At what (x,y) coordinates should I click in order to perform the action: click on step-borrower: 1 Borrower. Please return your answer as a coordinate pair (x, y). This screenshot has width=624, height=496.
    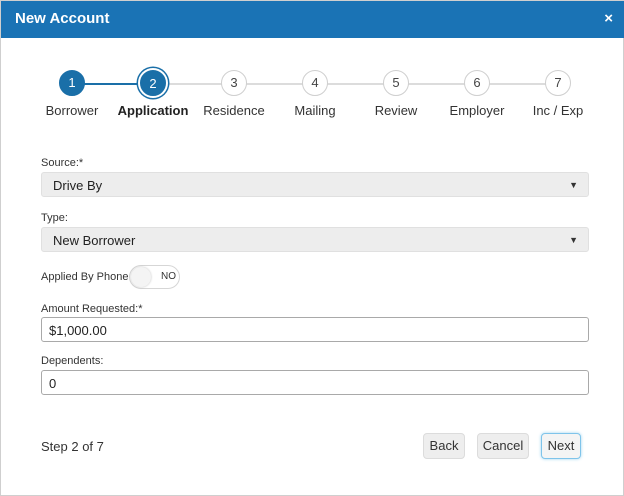
    Looking at the image, I should click on (72, 93).